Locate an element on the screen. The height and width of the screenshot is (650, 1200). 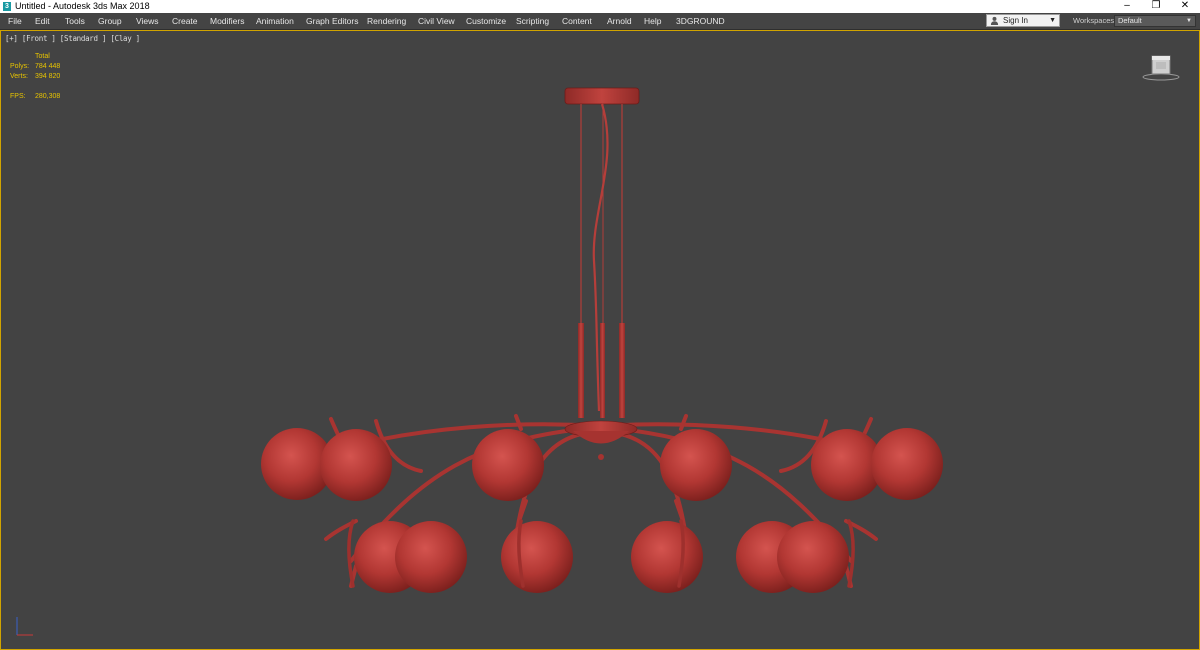
menu-help: Help is located at coordinates (652, 21).